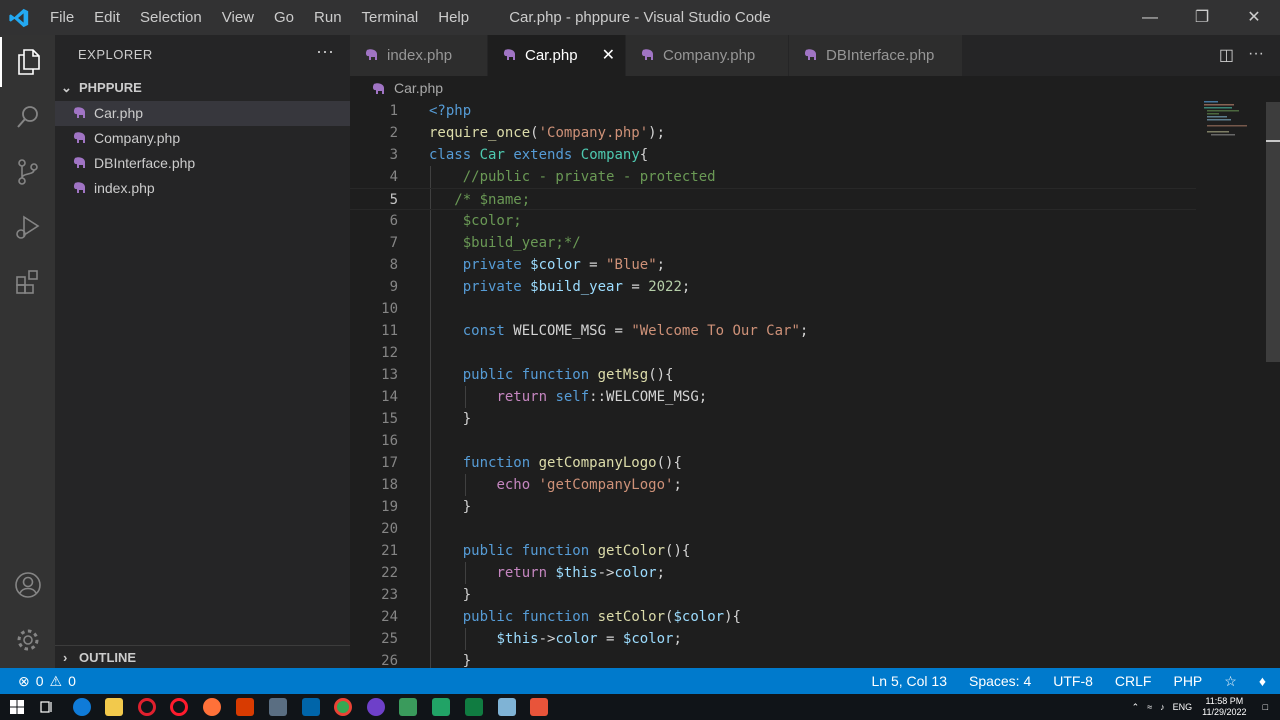 The image size is (1280, 720). Describe the element at coordinates (707, 55) in the screenshot. I see `tab-company: Company.php` at that location.